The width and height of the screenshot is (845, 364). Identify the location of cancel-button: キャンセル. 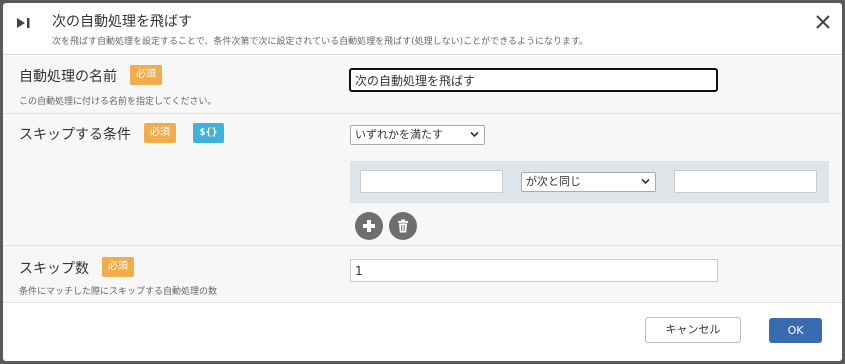
(693, 330).